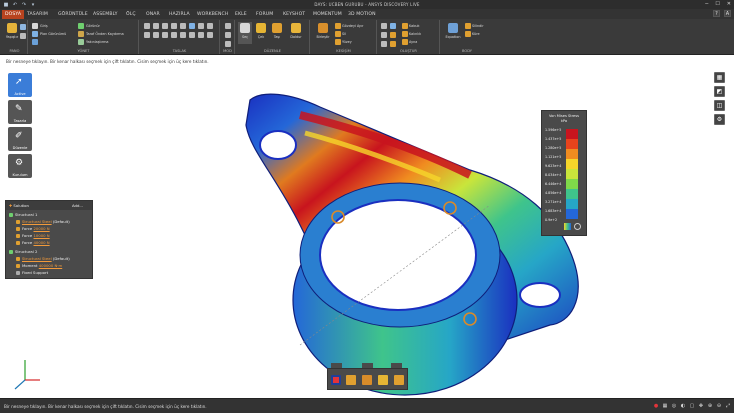 This screenshot has width=734, height=413. Describe the element at coordinates (33, 235) in the screenshot. I see `tree-item-force-2: Force 10000 N` at that location.